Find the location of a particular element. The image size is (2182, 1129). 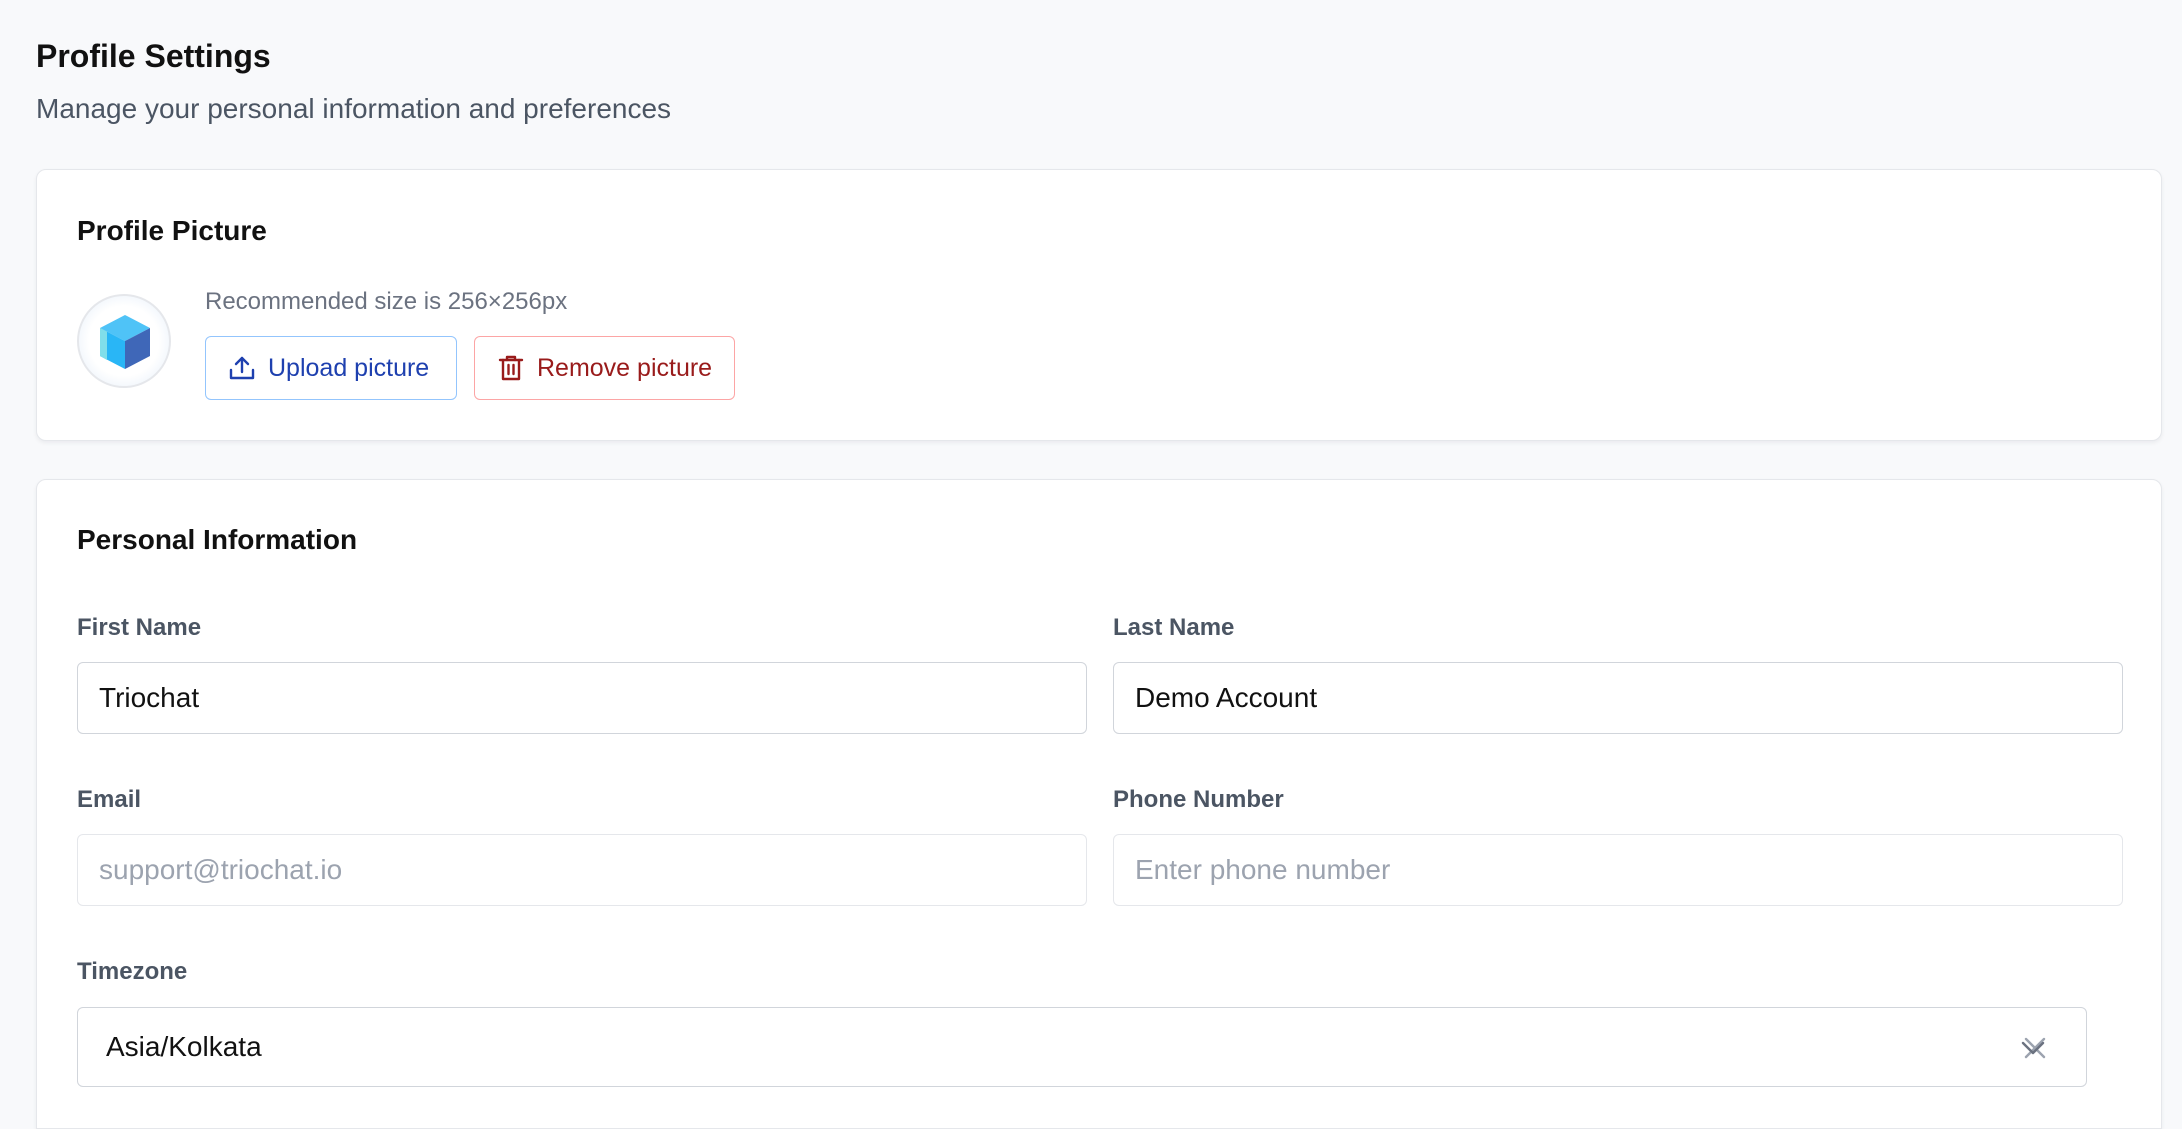

remove-picture-label: Remove picture is located at coordinates (625, 367).